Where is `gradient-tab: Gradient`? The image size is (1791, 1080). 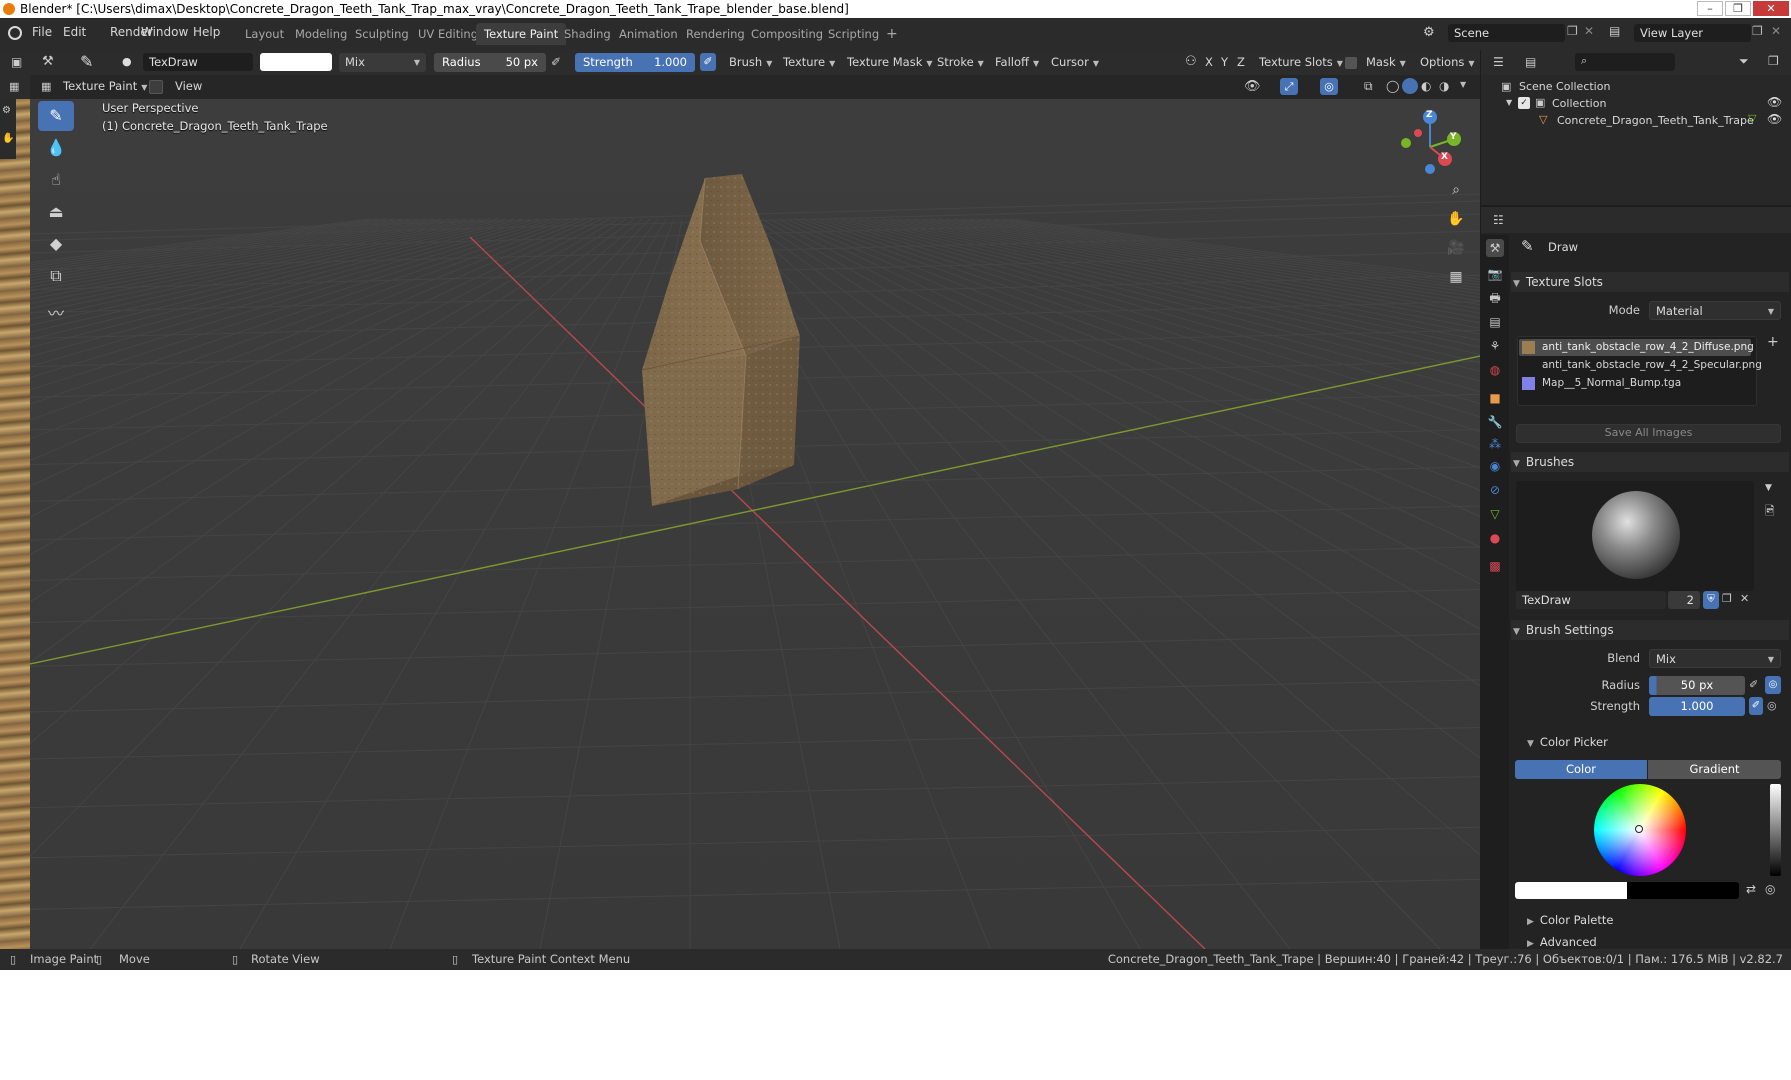 gradient-tab: Gradient is located at coordinates (1714, 769).